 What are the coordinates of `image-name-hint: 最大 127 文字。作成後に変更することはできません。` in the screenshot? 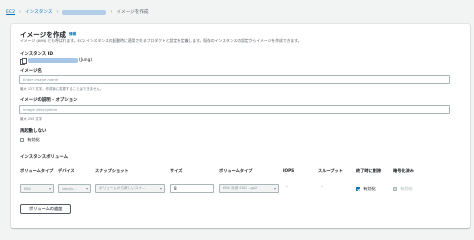 It's located at (62, 89).